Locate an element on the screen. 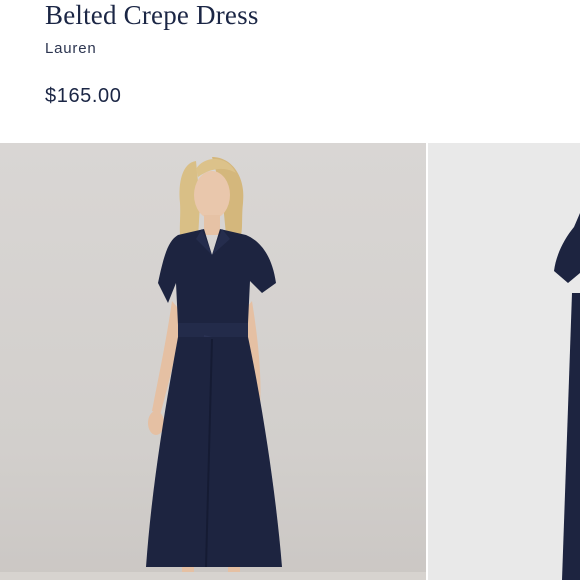  dress-illustration is located at coordinates (567, 396).